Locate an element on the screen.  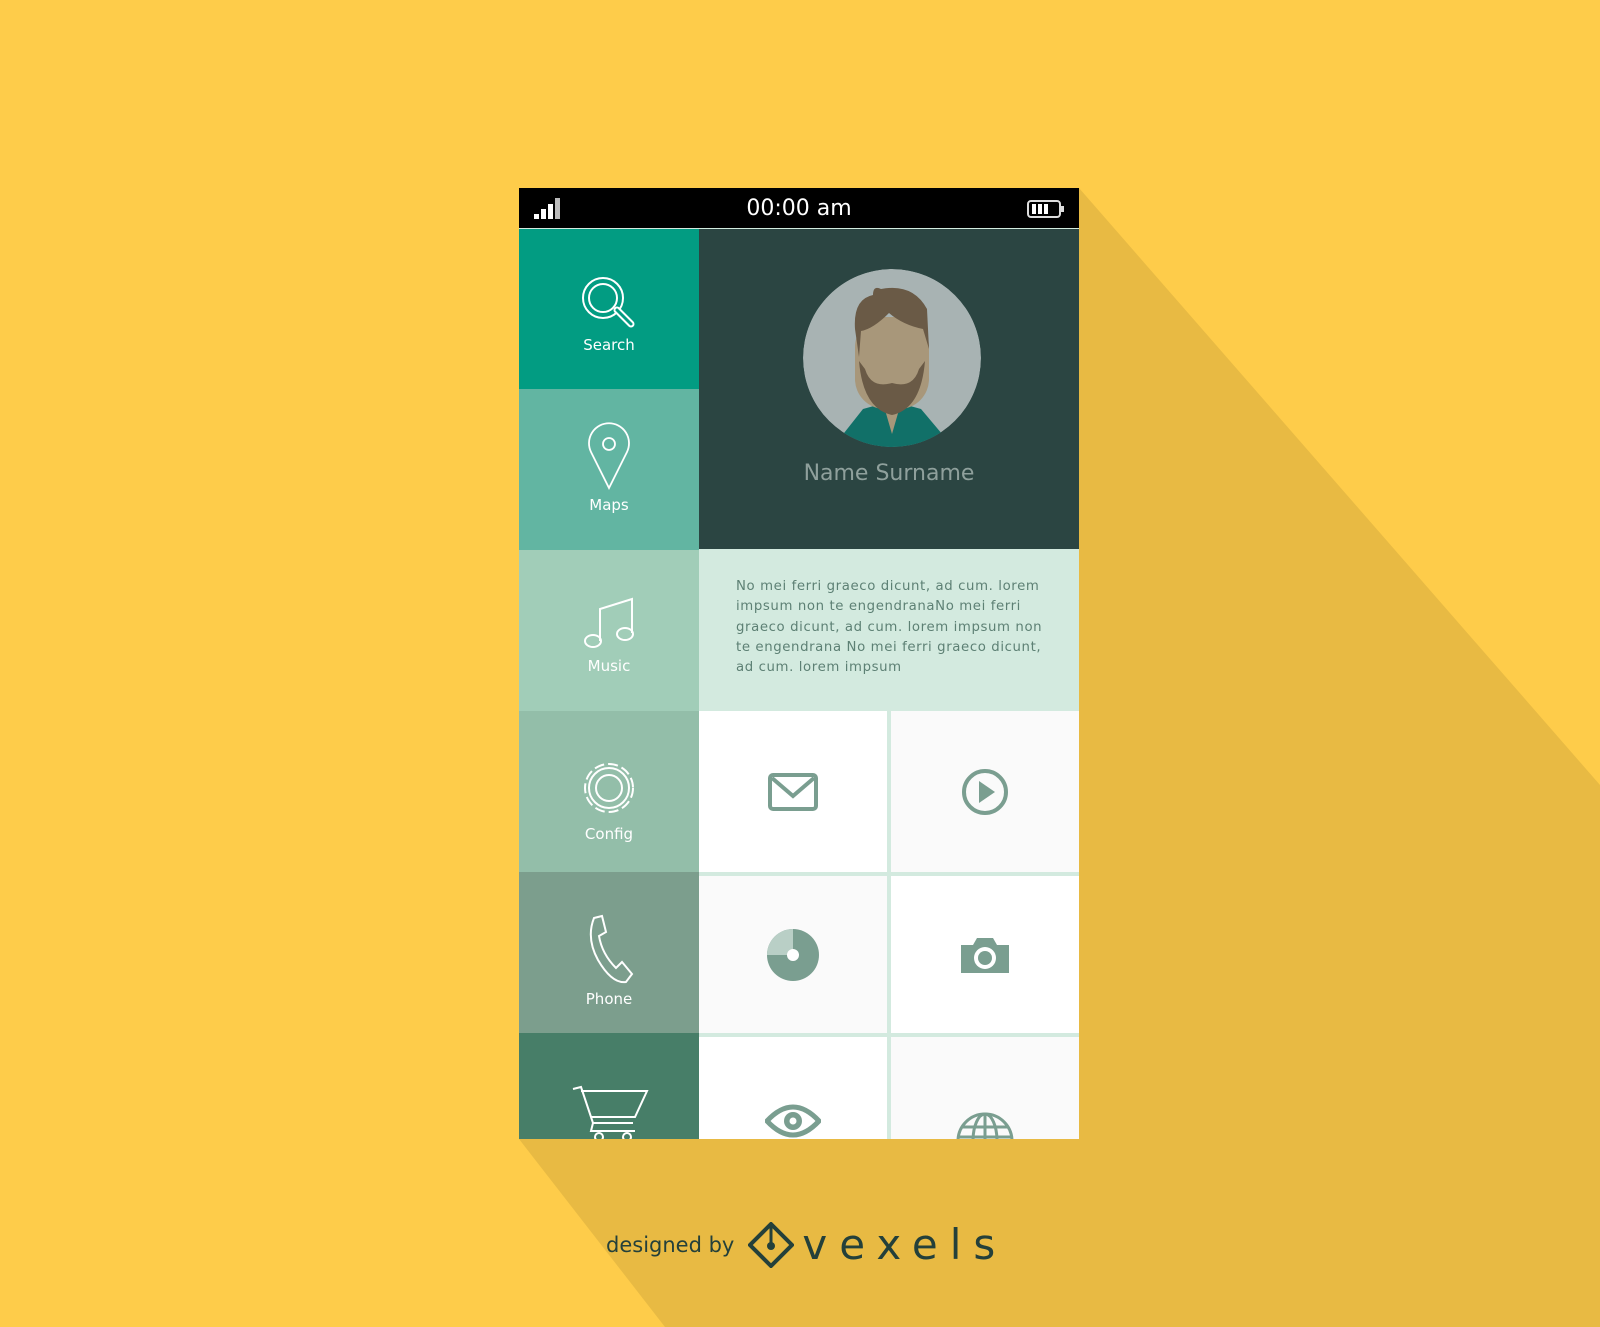
sidebar-item-label: Music is located at coordinates (609, 666).